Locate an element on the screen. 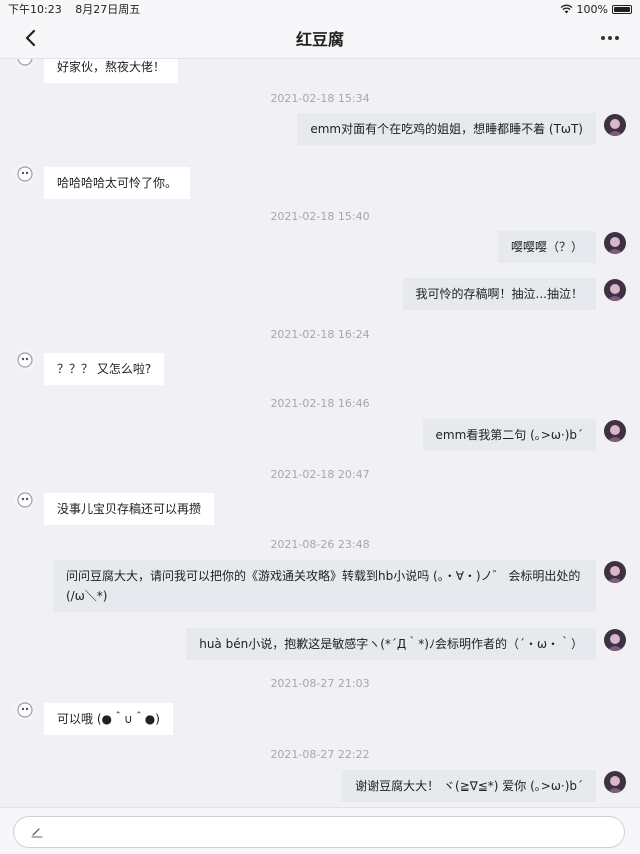 This screenshot has width=640, height=854. input-bar is located at coordinates (320, 830).